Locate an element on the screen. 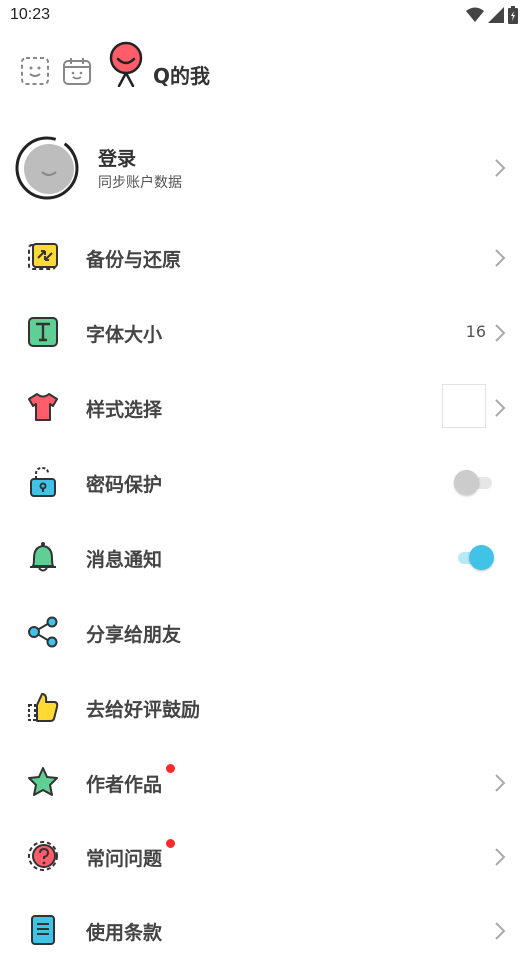 This screenshot has width=528, height=961. menu-item-label: 使用条款 is located at coordinates (124, 933).